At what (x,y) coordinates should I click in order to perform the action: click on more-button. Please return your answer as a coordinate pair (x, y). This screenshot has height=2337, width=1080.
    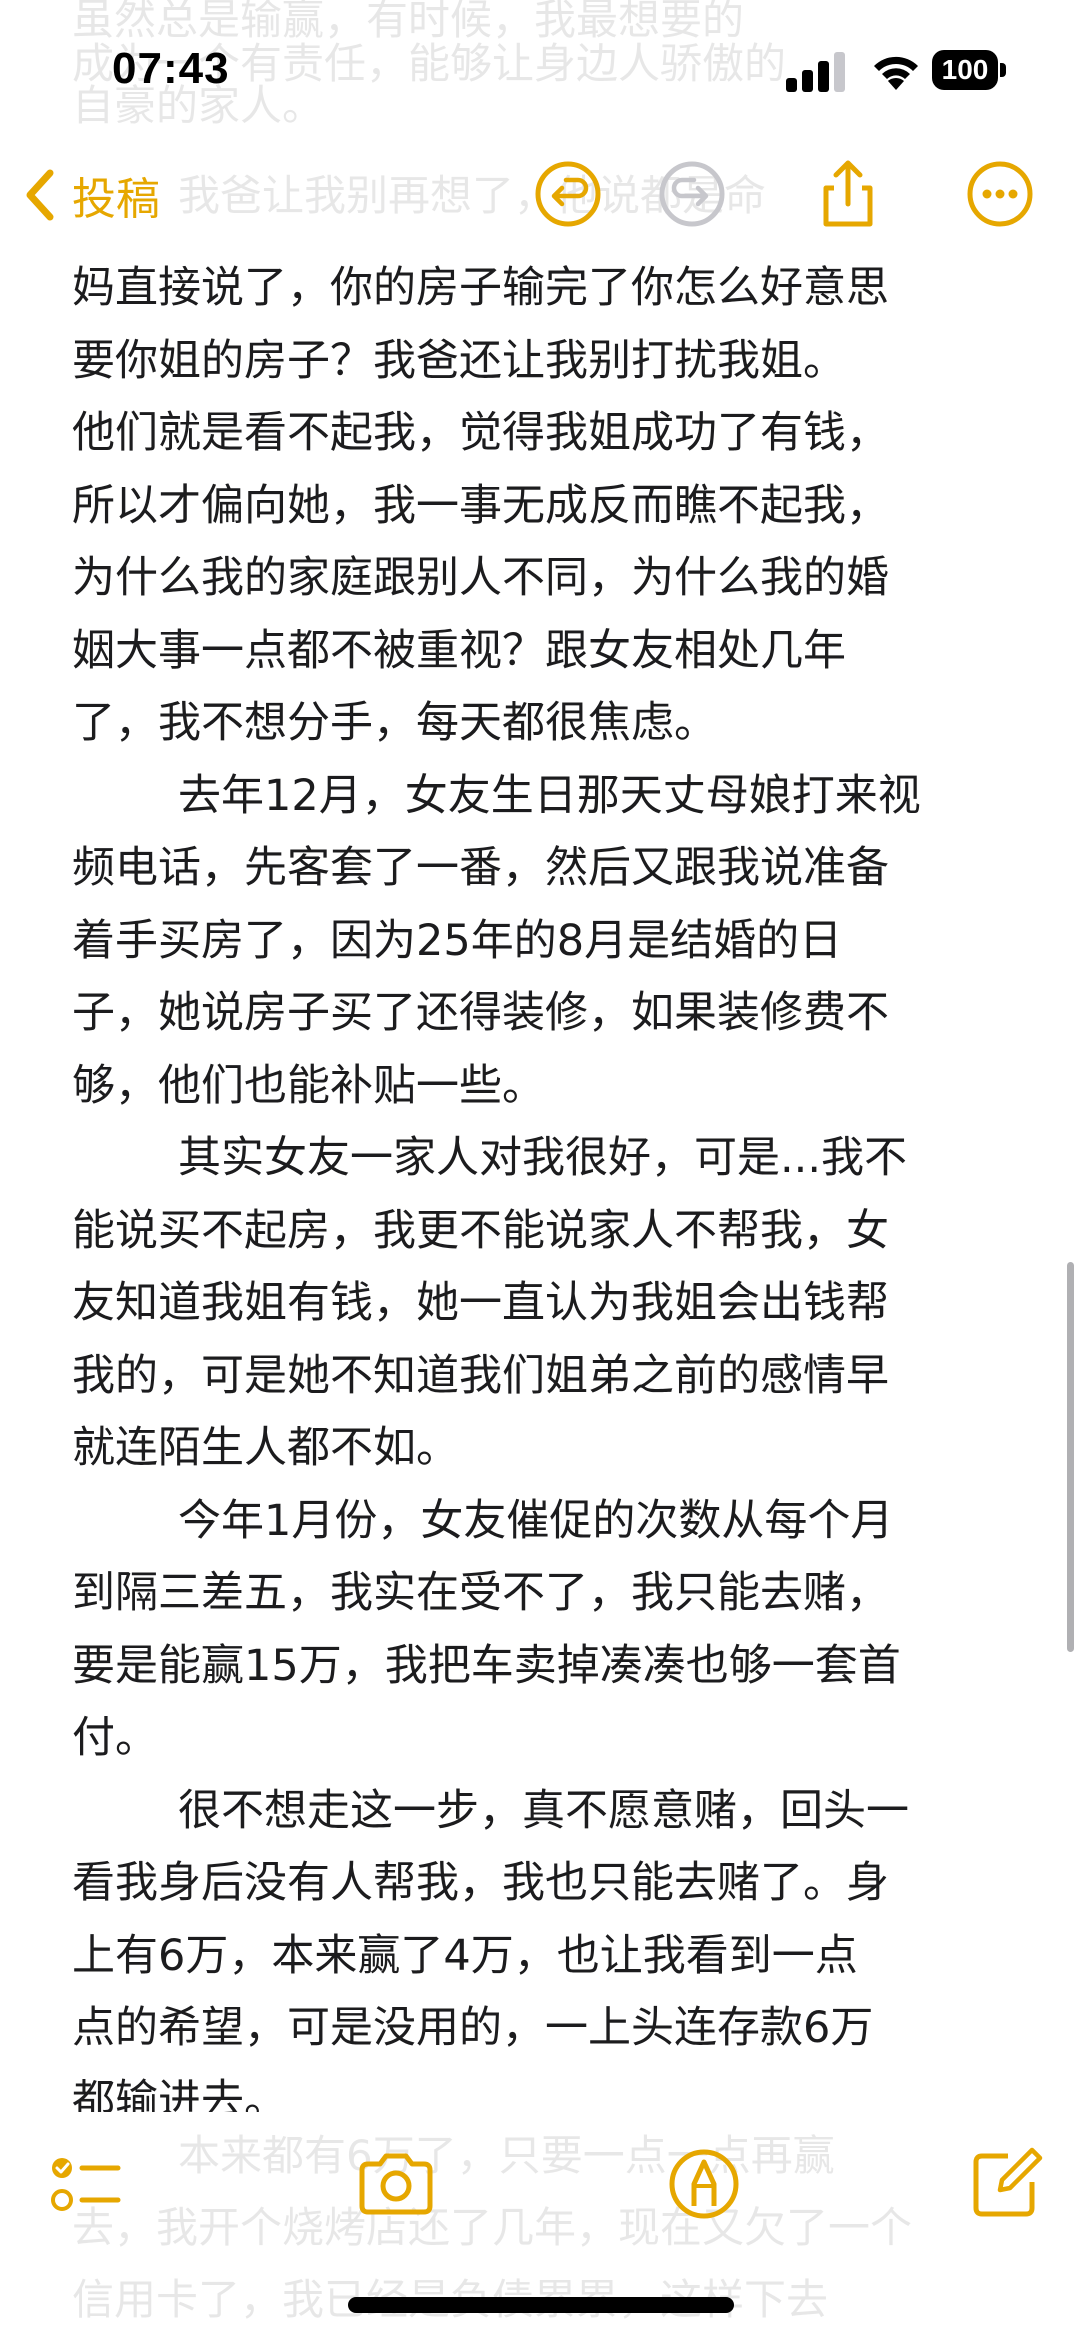
    Looking at the image, I should click on (1000, 194).